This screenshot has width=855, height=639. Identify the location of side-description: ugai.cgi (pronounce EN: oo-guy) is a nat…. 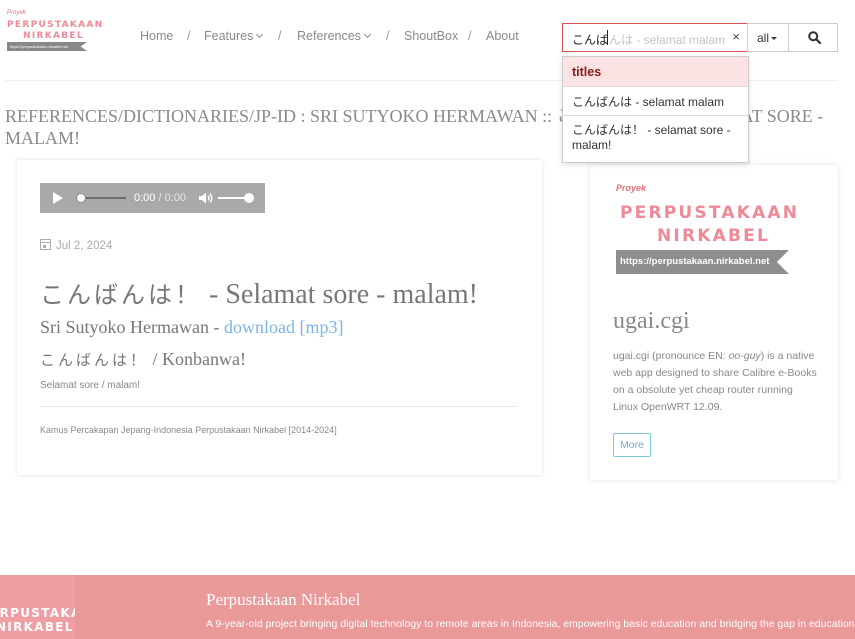
(715, 381).